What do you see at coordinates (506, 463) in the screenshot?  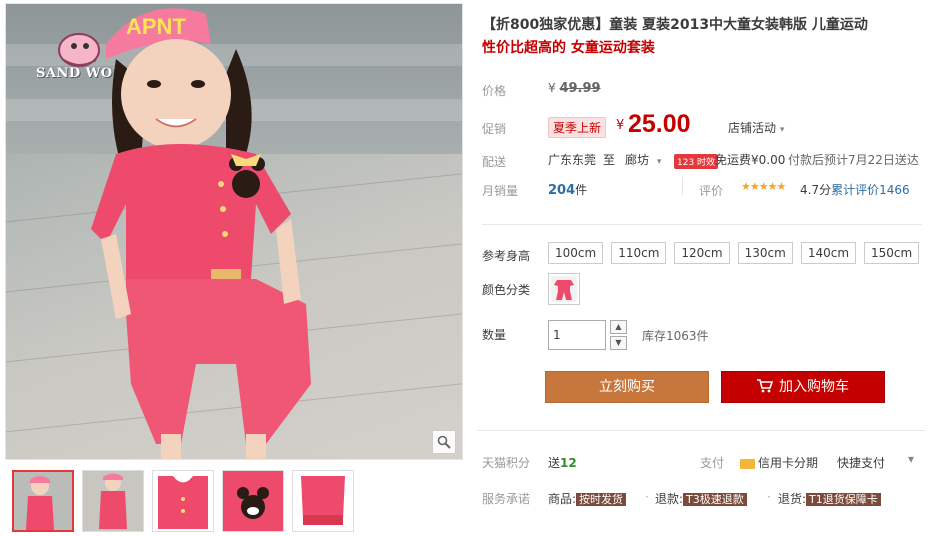 I see `tmall-points-label: 天猫积分` at bounding box center [506, 463].